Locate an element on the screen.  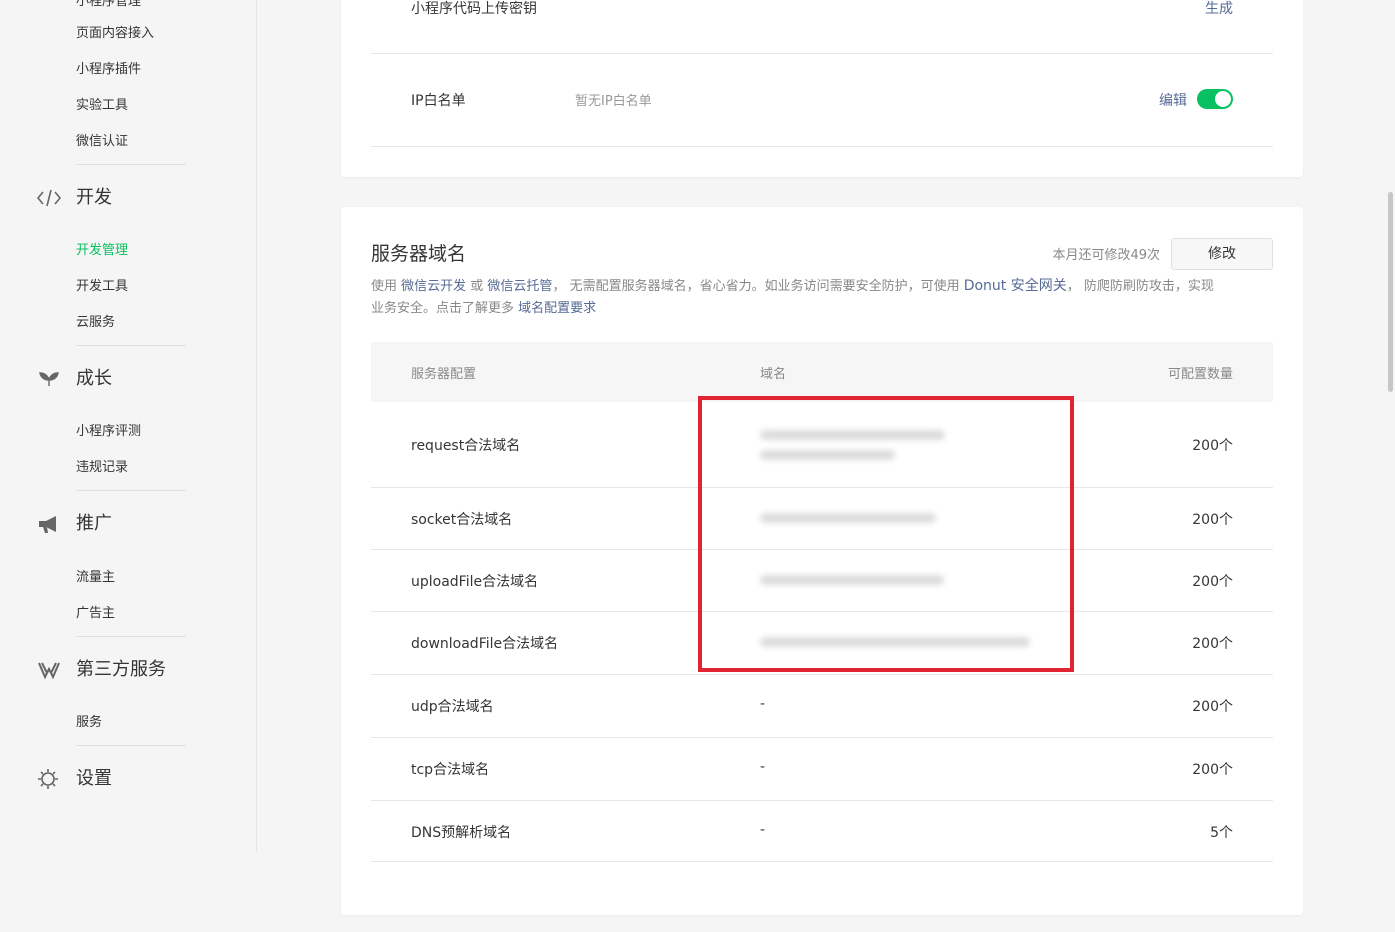
sidebar-item-lab-tools: 实验工具 is located at coordinates (102, 103).